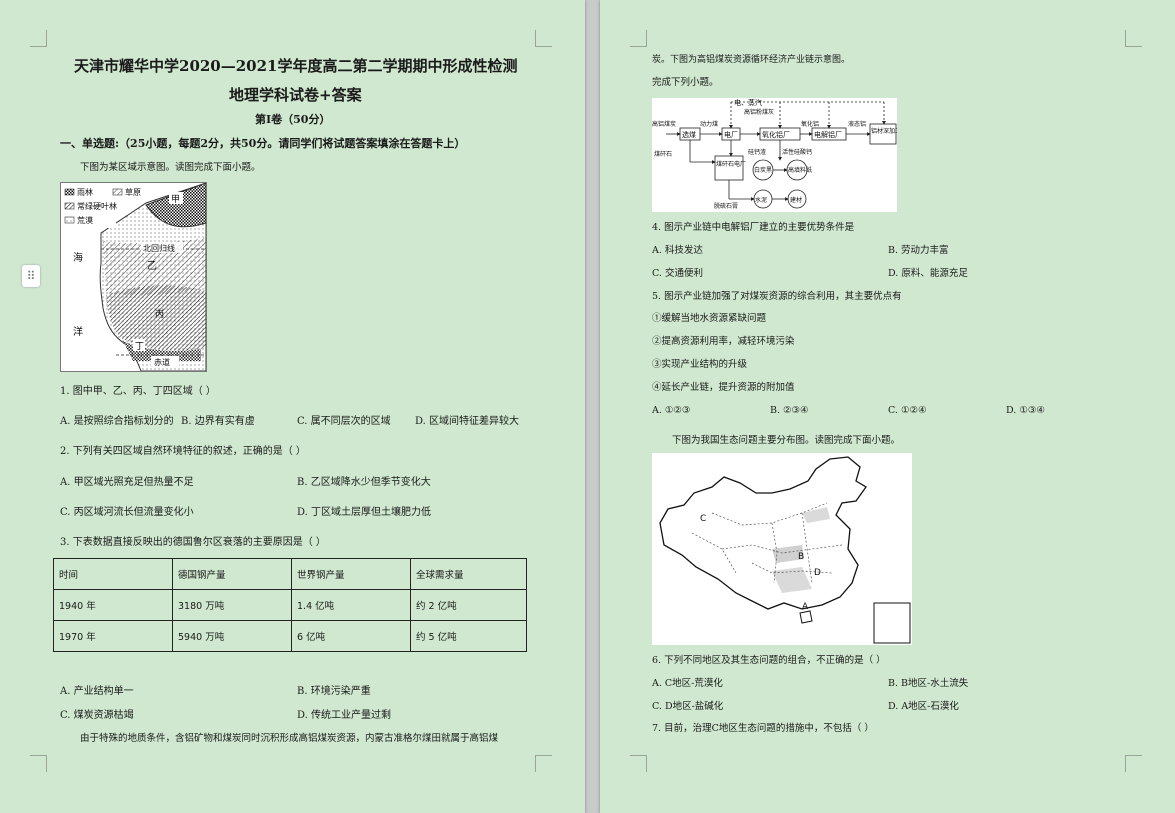 This screenshot has width=1175, height=813. Describe the element at coordinates (763, 728) in the screenshot. I see `question-7: 7. 目前，治理C地区生态问题的措施中，不包括（ ）` at that location.